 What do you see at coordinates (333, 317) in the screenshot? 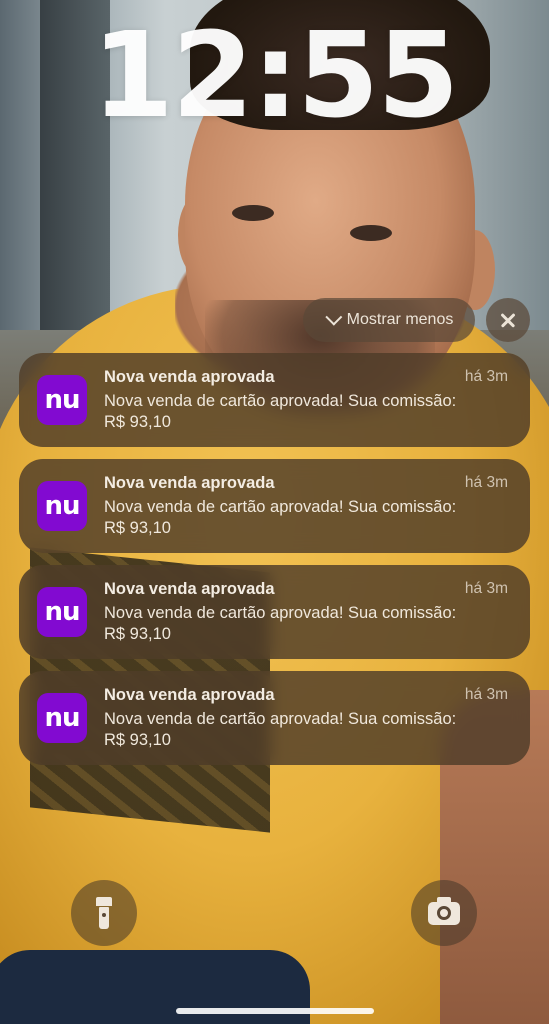
I see `chevron-down-icon` at bounding box center [333, 317].